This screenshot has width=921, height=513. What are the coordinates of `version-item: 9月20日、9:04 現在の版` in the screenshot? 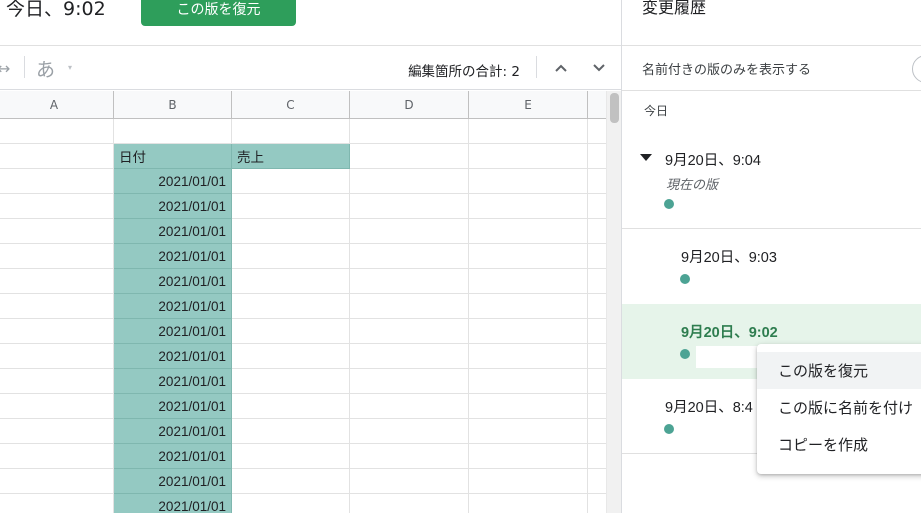 It's located at (771, 180).